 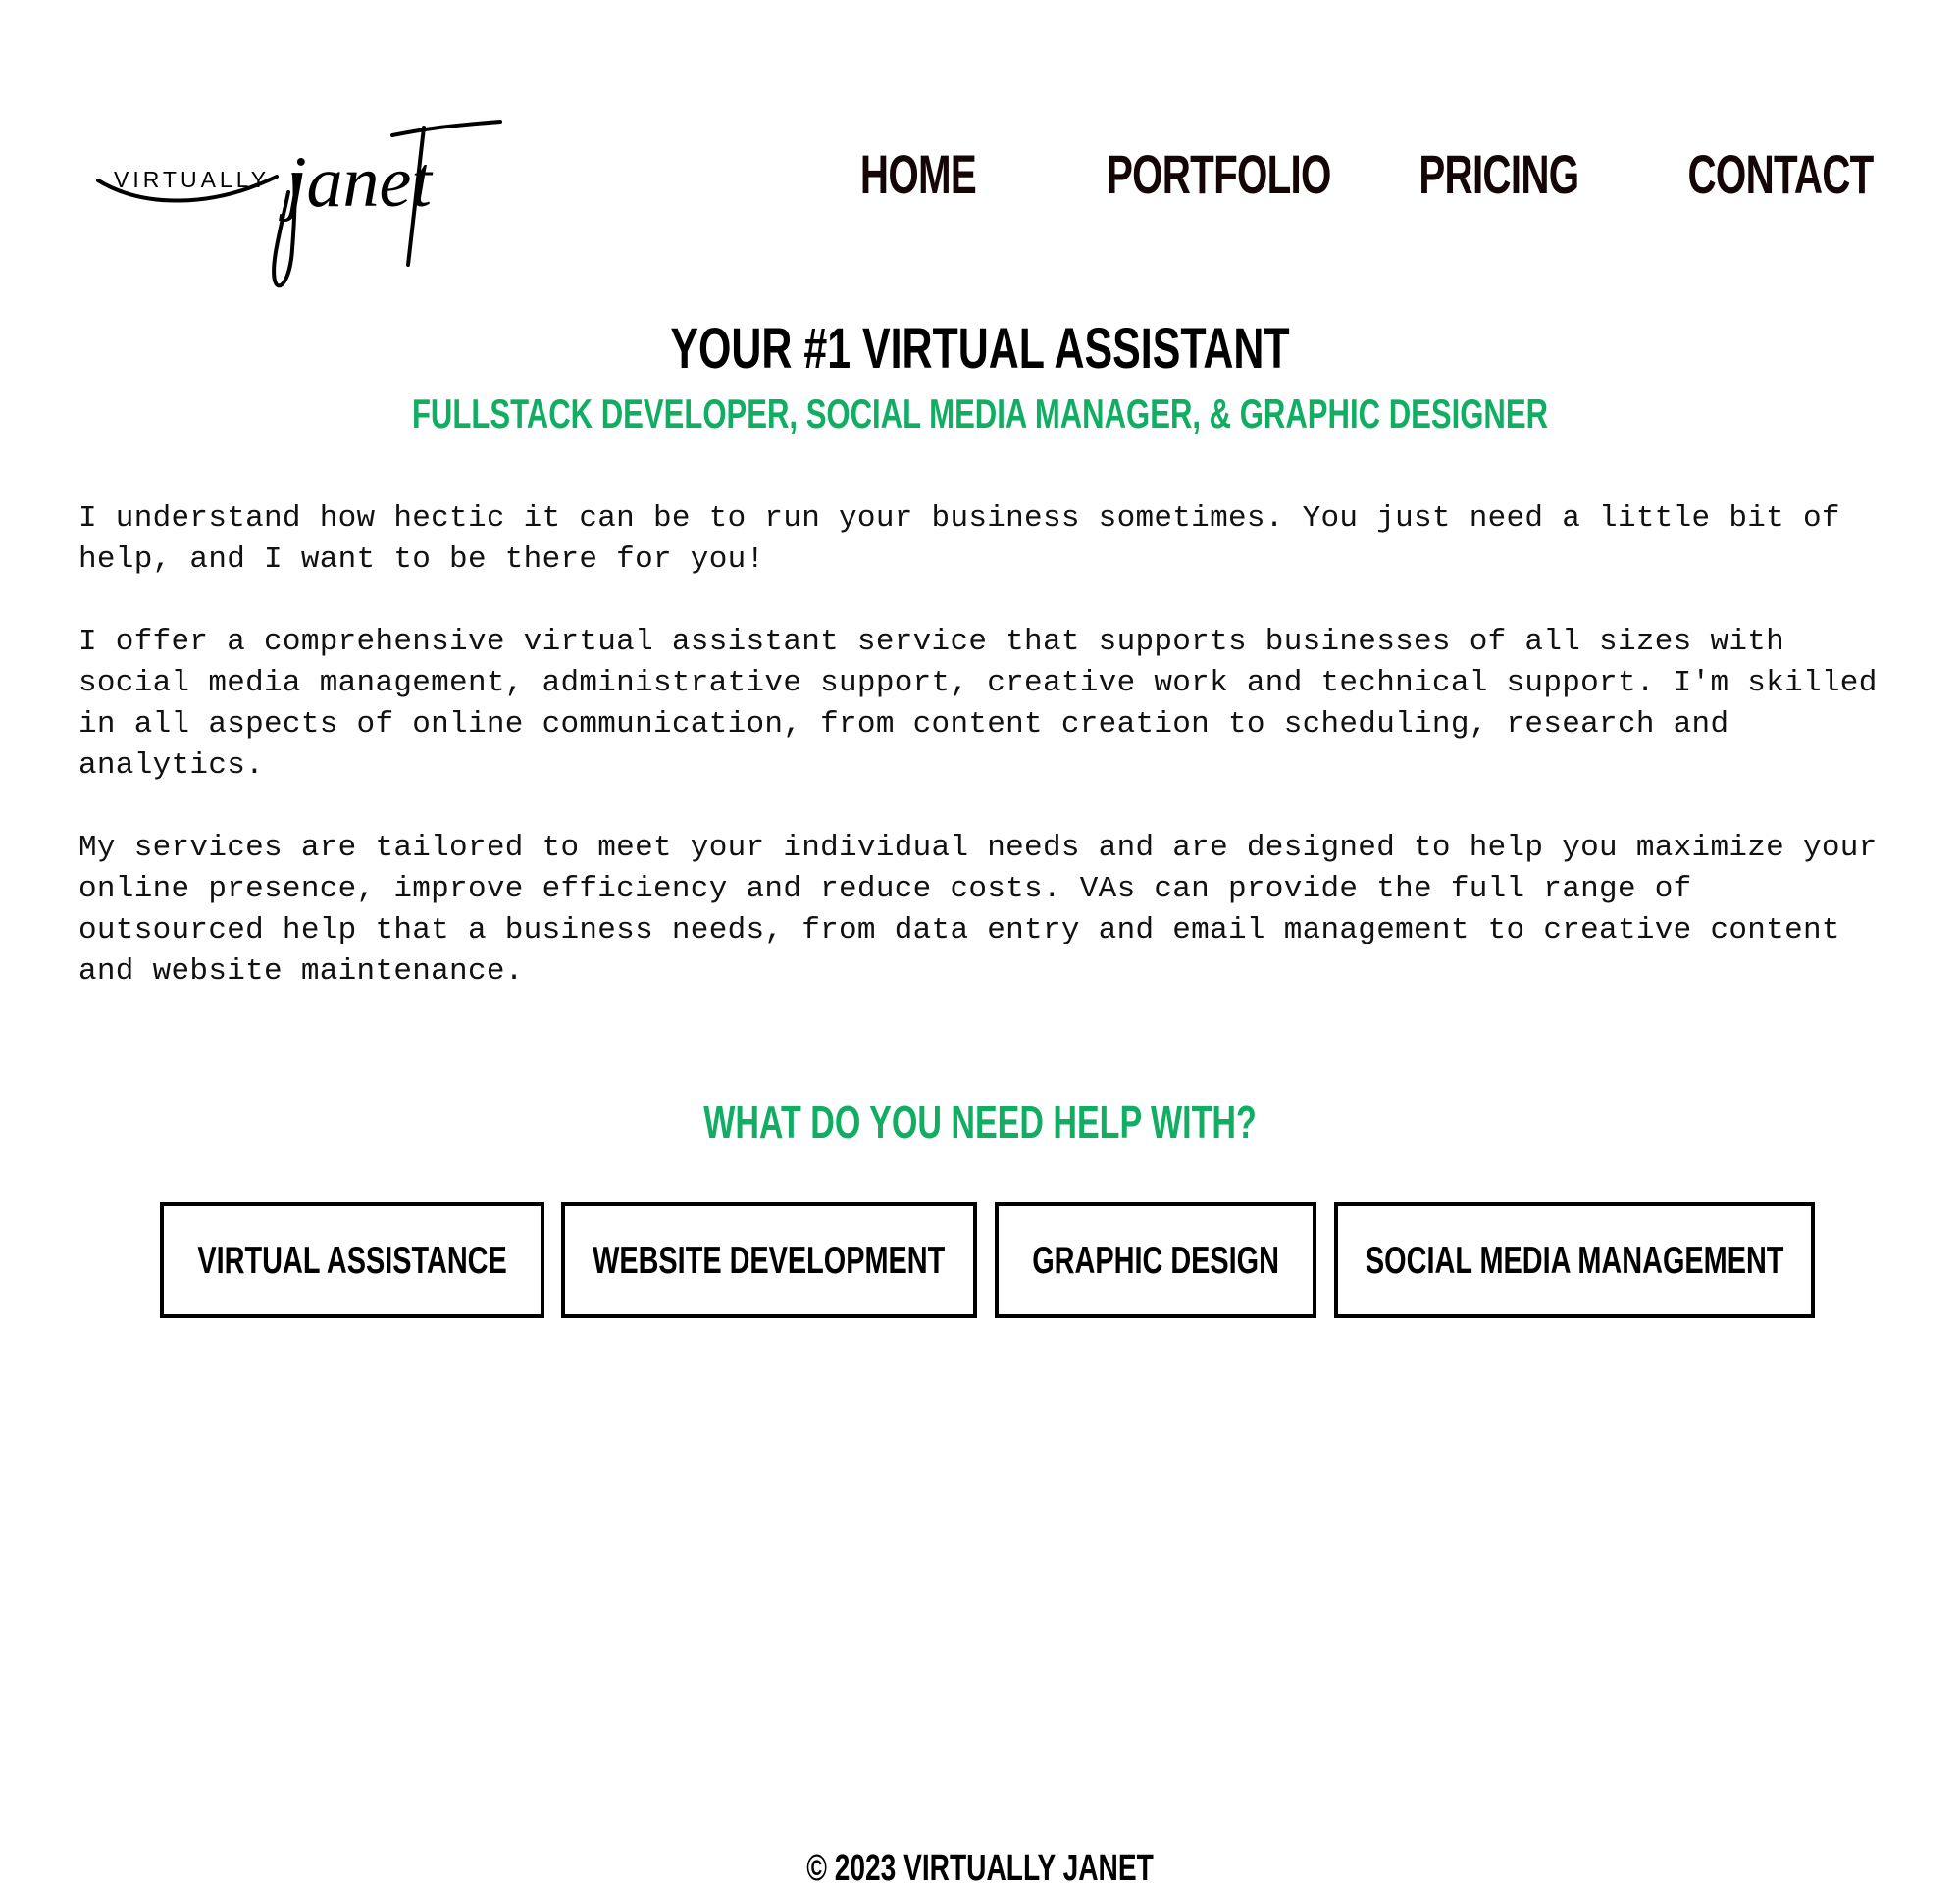 I want to click on graphic-design-button: GRAPHIC DESIGN, so click(x=1155, y=1260).